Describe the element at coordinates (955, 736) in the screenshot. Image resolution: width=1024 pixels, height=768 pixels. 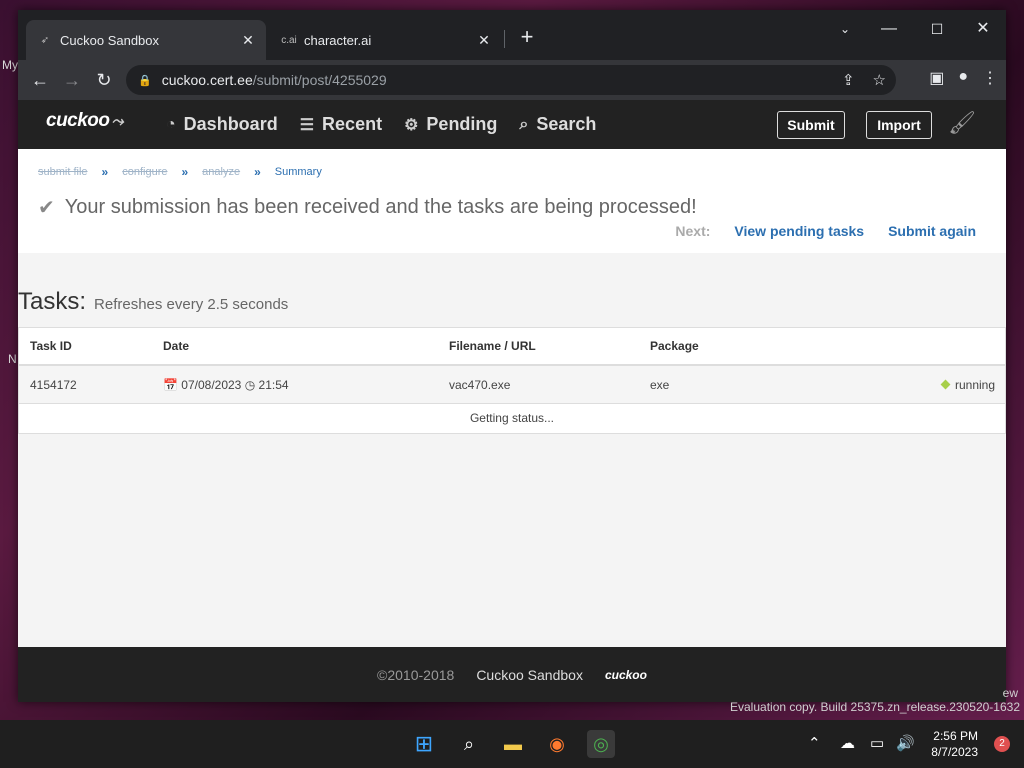
I see `clock-time: 2:56 PM` at that location.